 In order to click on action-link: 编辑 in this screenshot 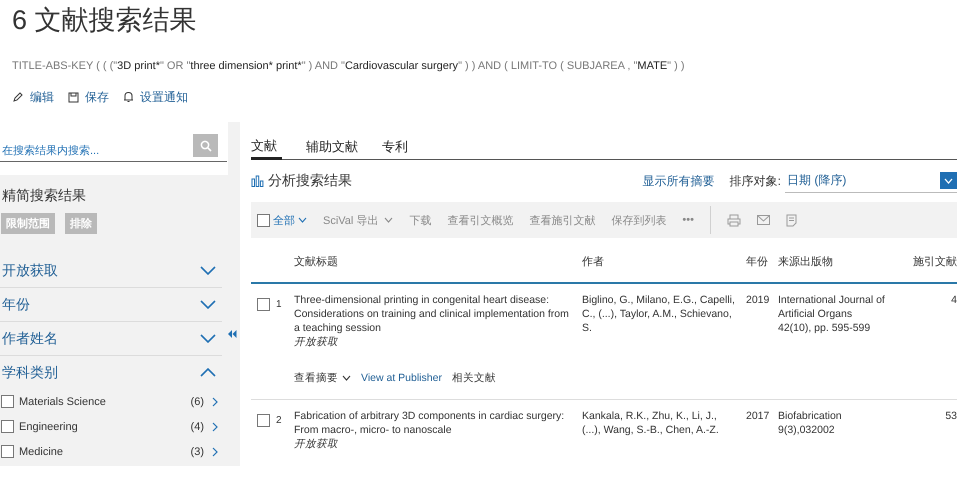, I will do `click(42, 97)`.